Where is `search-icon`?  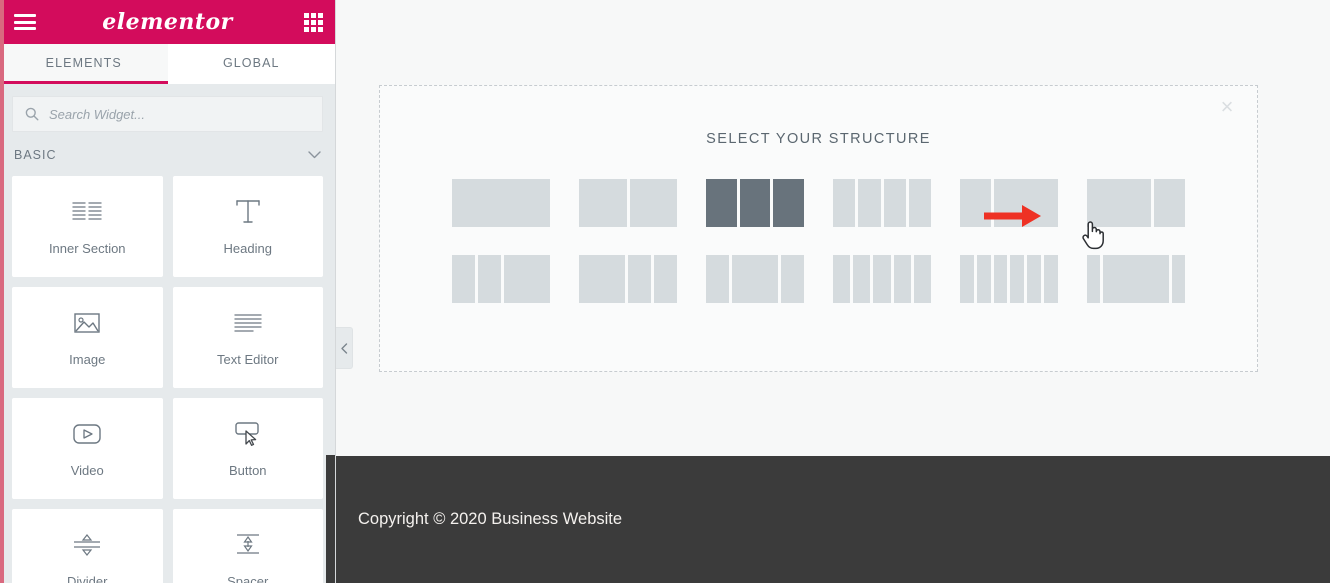
search-icon is located at coordinates (32, 114).